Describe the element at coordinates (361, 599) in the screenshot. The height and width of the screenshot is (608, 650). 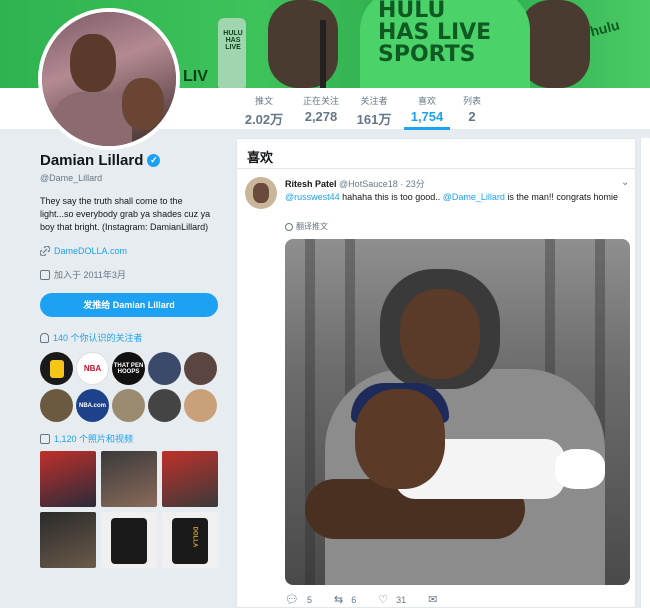
I see `tweet-actions: 💬︎ 5 ⇆ 6 ♡ 31 ✉` at that location.